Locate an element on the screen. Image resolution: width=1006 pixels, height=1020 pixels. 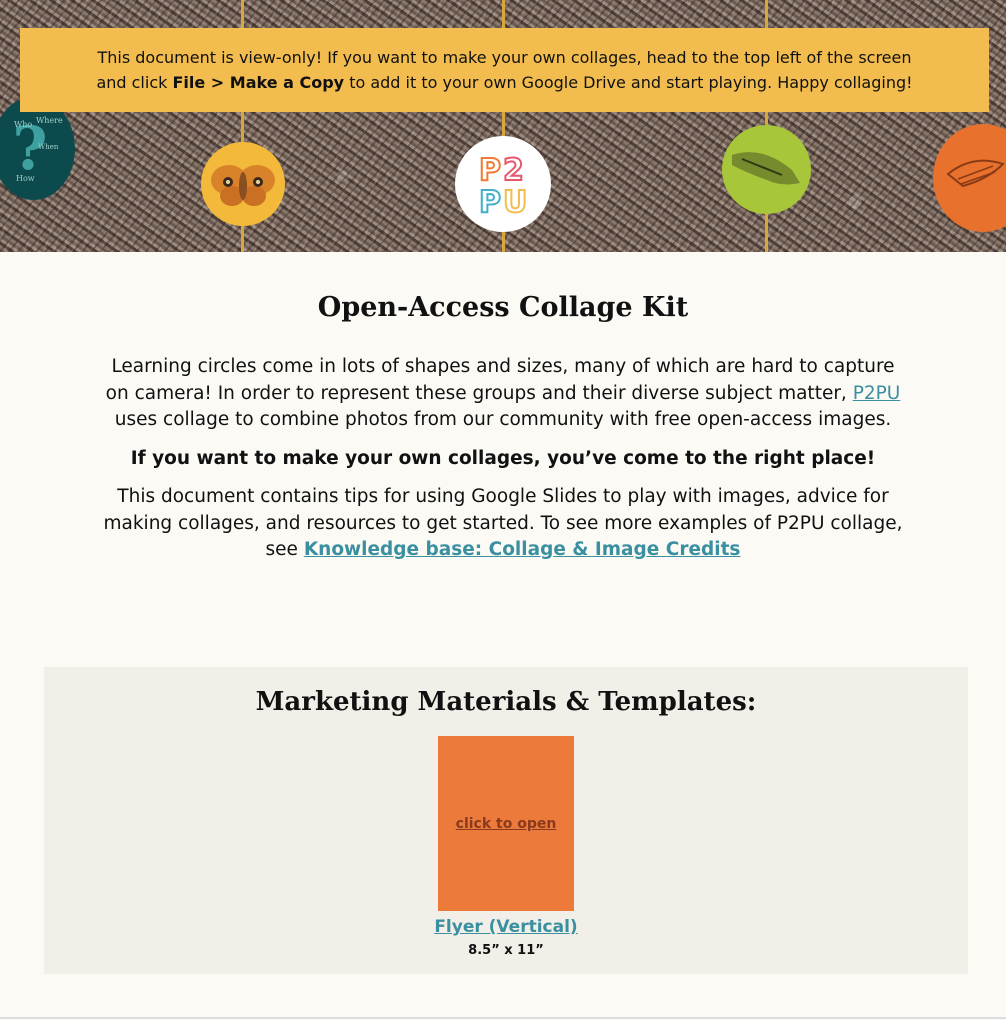
svg-text: U is located at coordinates (515, 202).